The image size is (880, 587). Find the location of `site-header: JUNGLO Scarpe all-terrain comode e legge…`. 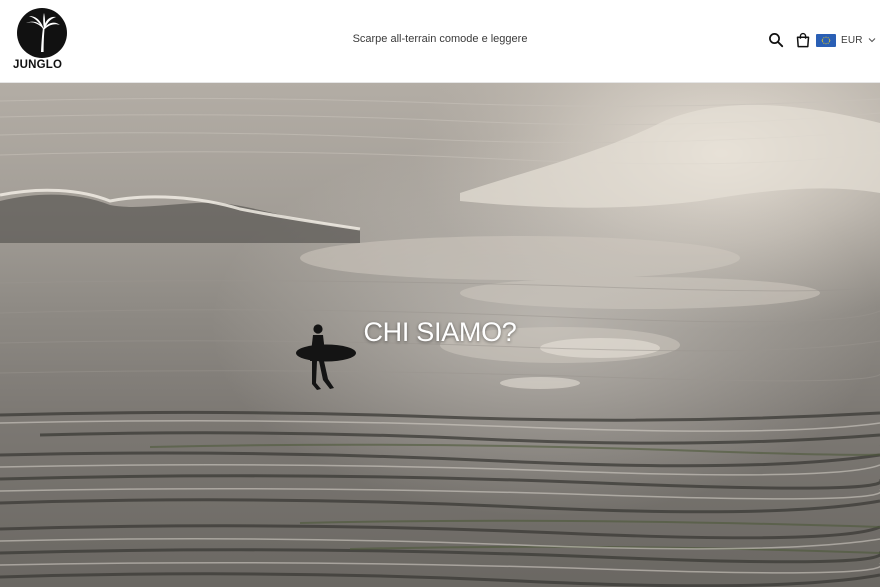

site-header: JUNGLO Scarpe all-terrain comode e legge… is located at coordinates (440, 41).